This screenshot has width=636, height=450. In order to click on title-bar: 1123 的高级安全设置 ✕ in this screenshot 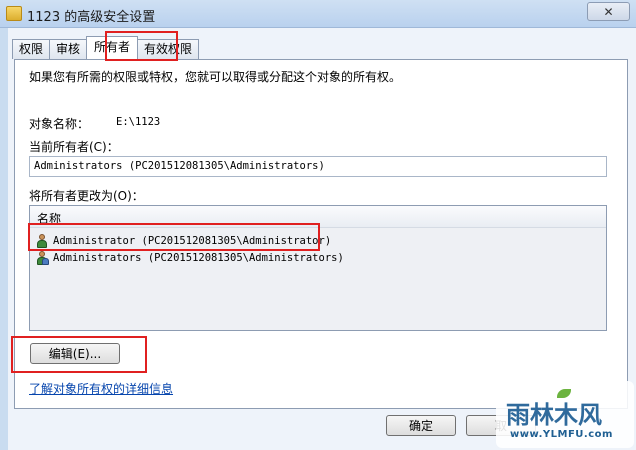, I will do `click(318, 14)`.